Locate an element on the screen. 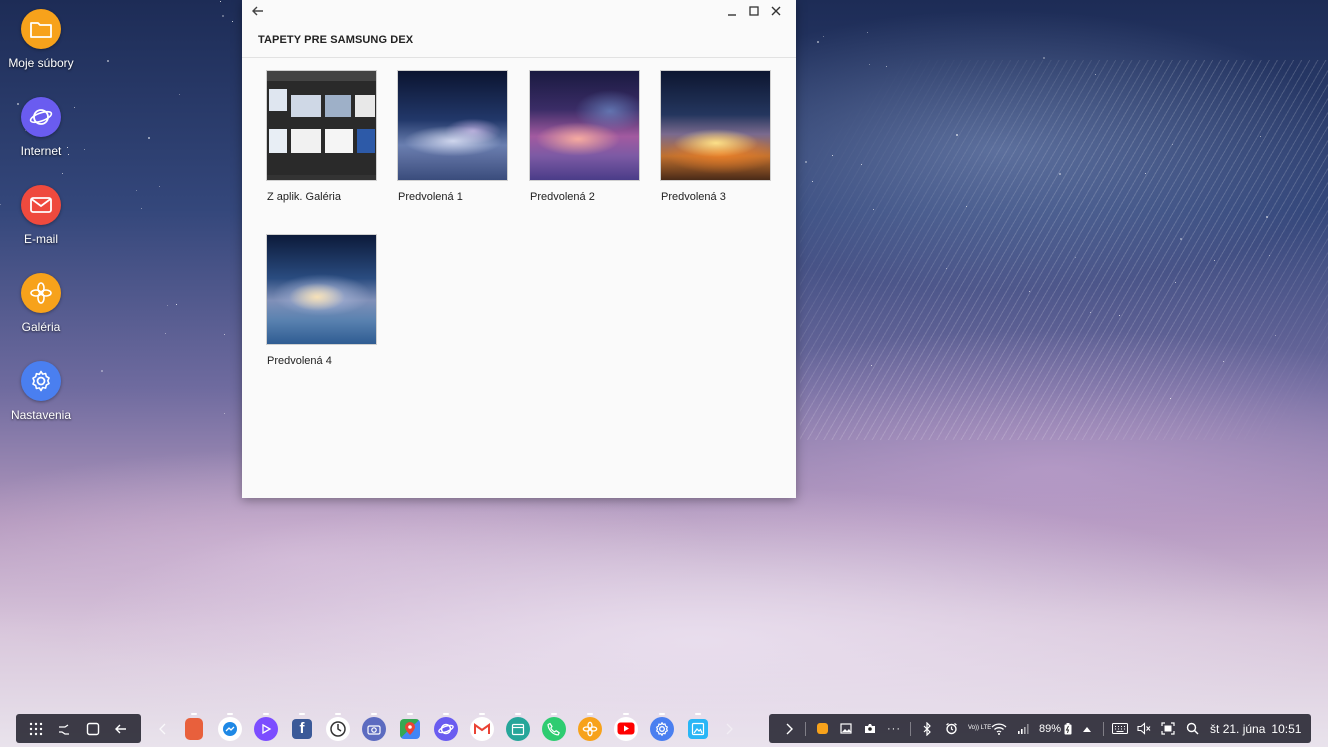 The image size is (1328, 747). desktop-icon-label: Nastavenia is located at coordinates (41, 415).